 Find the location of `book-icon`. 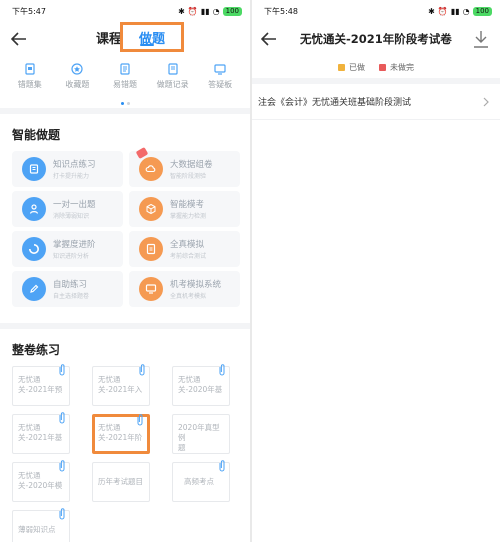

book-icon is located at coordinates (34, 169).